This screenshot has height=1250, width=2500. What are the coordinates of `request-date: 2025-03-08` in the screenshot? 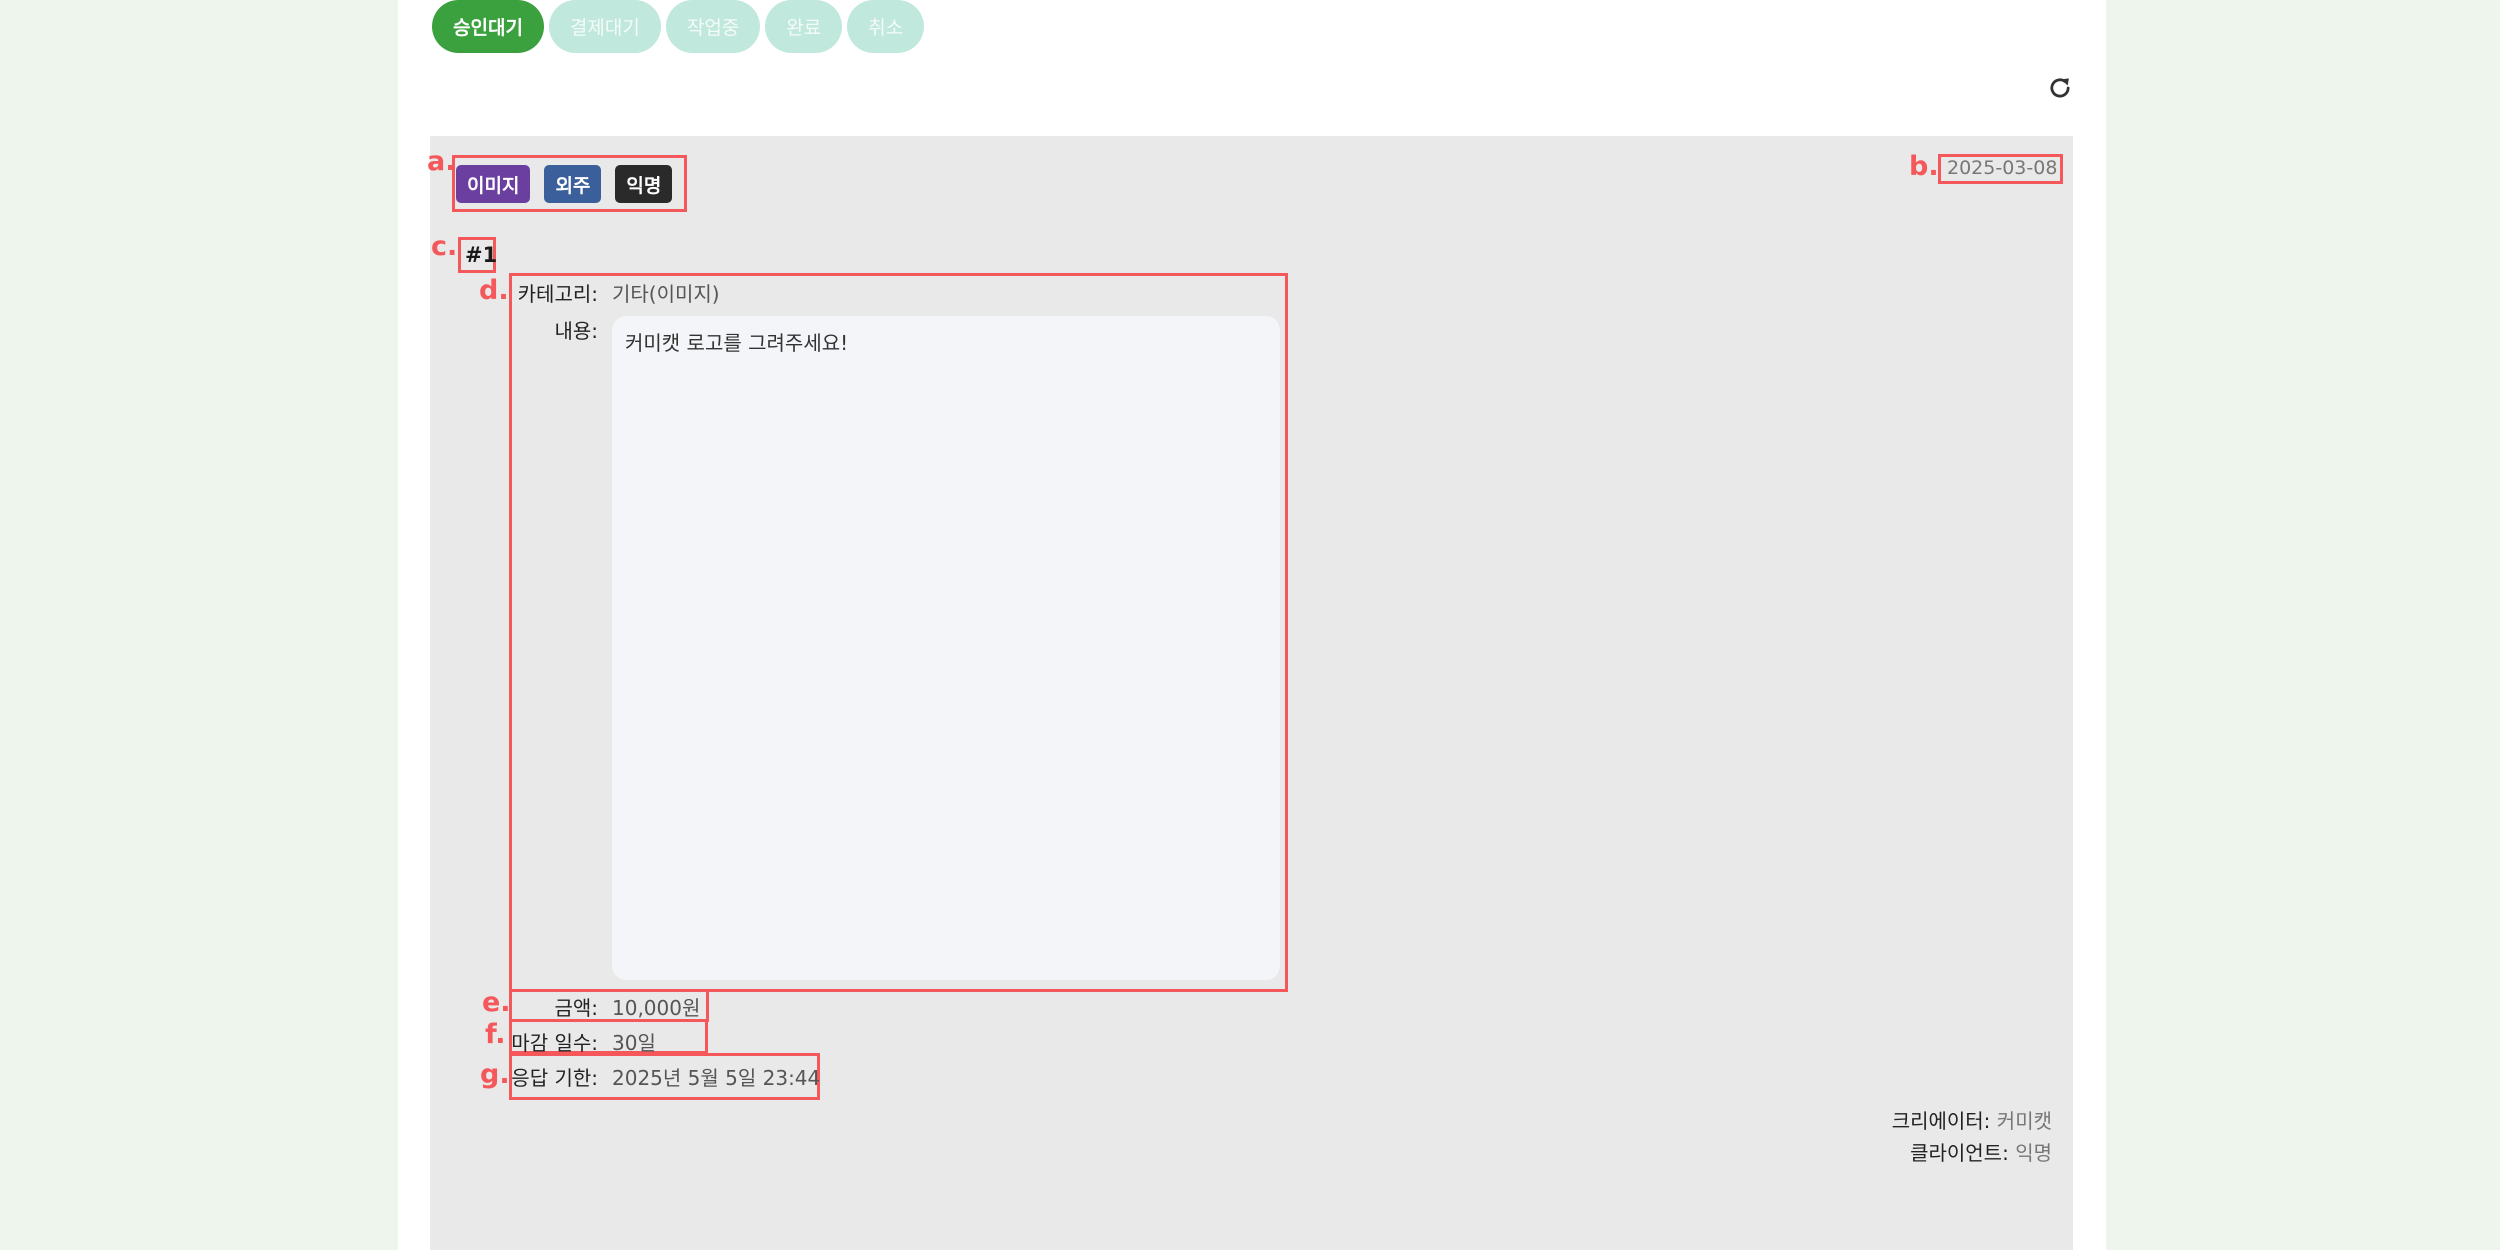 It's located at (2002, 168).